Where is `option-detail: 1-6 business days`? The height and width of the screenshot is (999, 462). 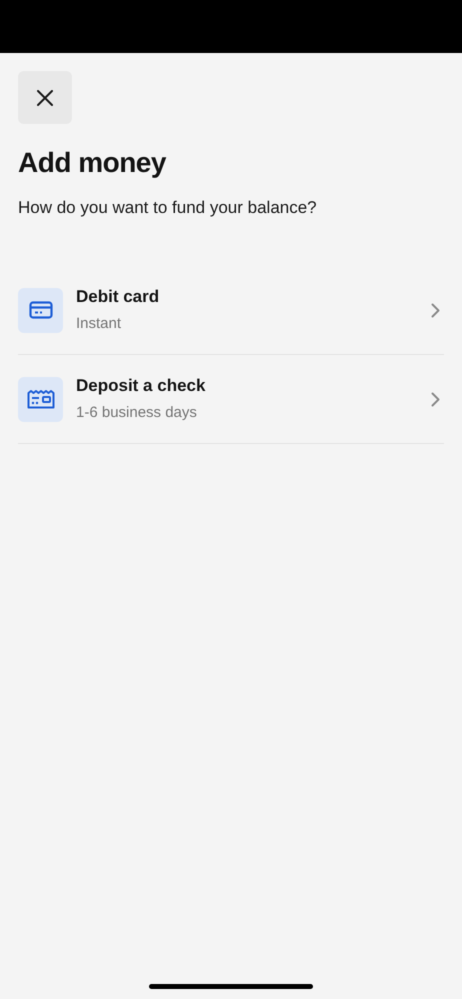
option-detail: 1-6 business days is located at coordinates (137, 413).